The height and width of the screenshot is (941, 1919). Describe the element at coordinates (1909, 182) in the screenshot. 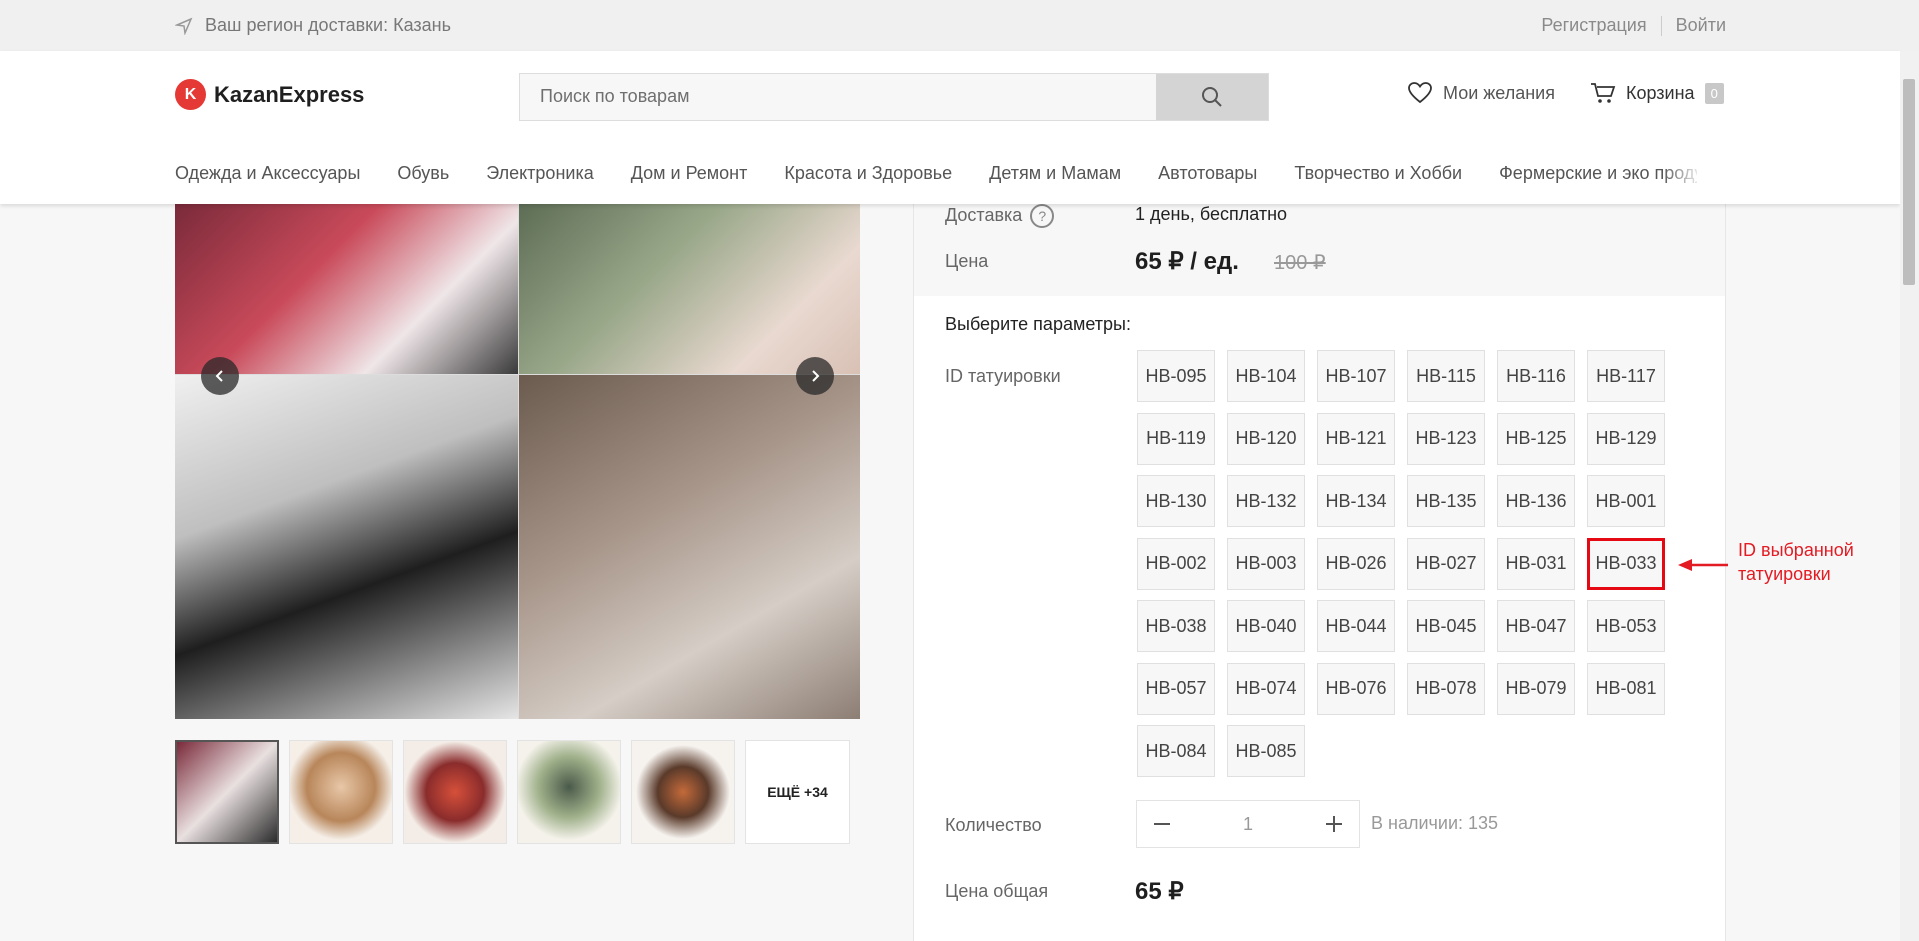

I see `scrollbar-thumb` at that location.